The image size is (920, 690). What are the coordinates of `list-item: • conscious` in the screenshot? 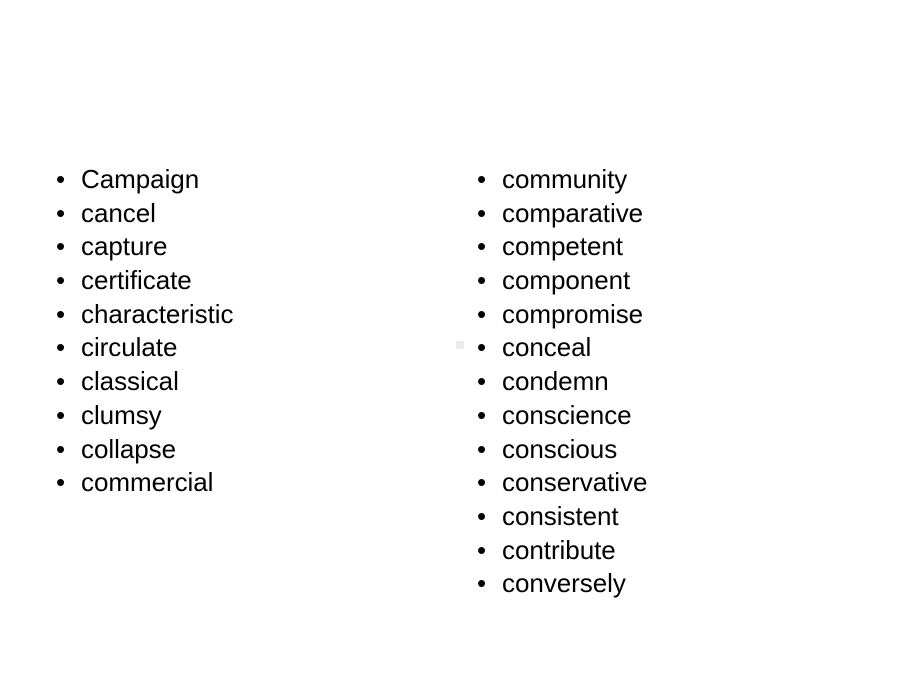 It's located at (661, 450).